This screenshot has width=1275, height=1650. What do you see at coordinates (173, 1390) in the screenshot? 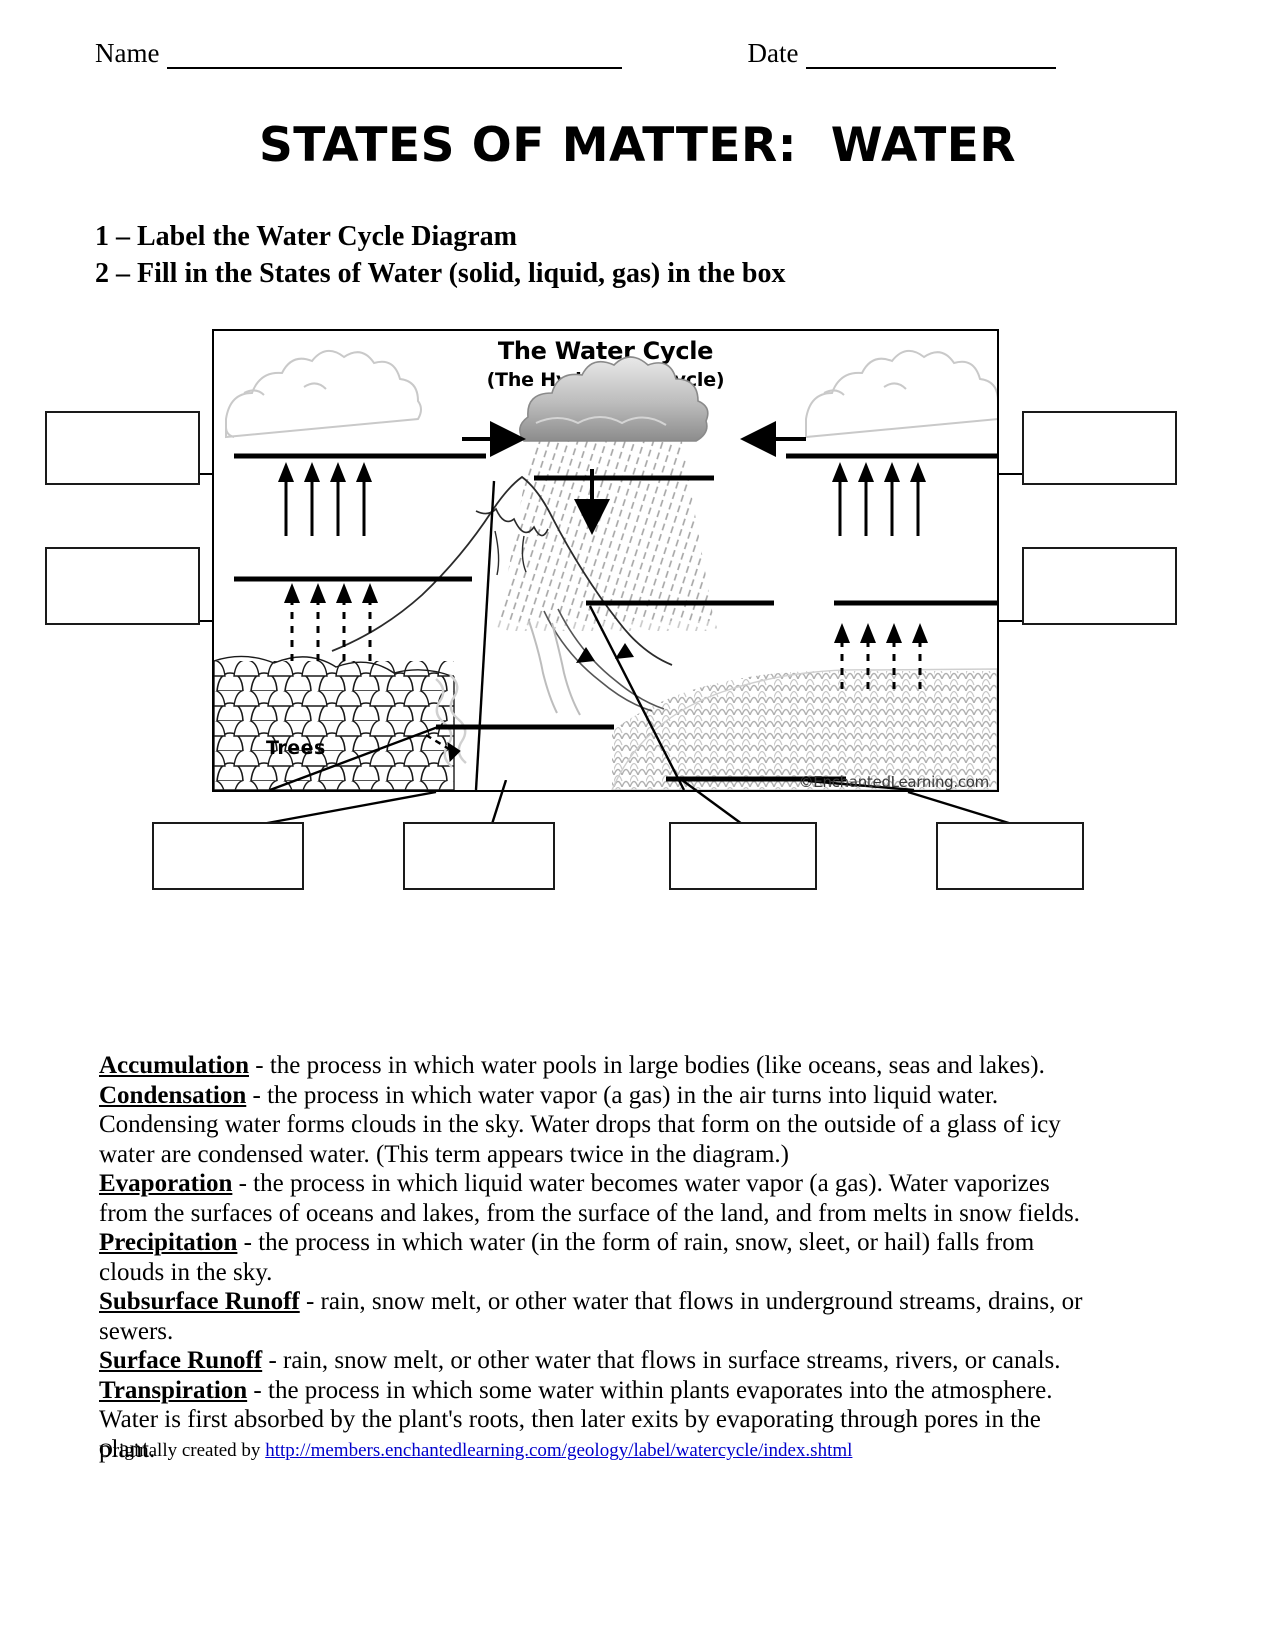
I see `term-transpiration: Transpiration` at bounding box center [173, 1390].